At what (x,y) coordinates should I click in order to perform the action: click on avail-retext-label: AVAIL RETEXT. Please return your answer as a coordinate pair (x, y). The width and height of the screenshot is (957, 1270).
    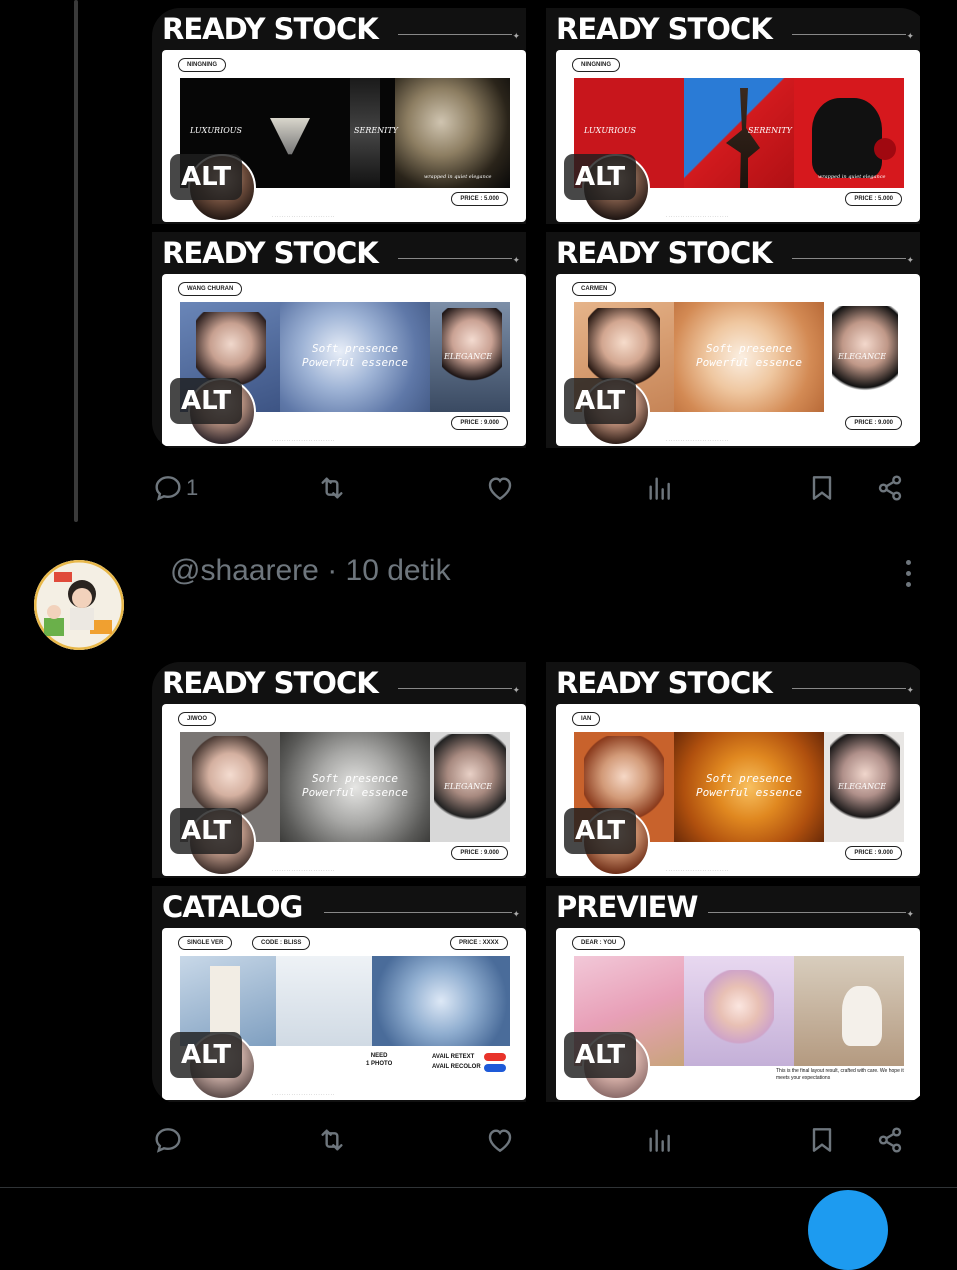
    Looking at the image, I should click on (453, 1057).